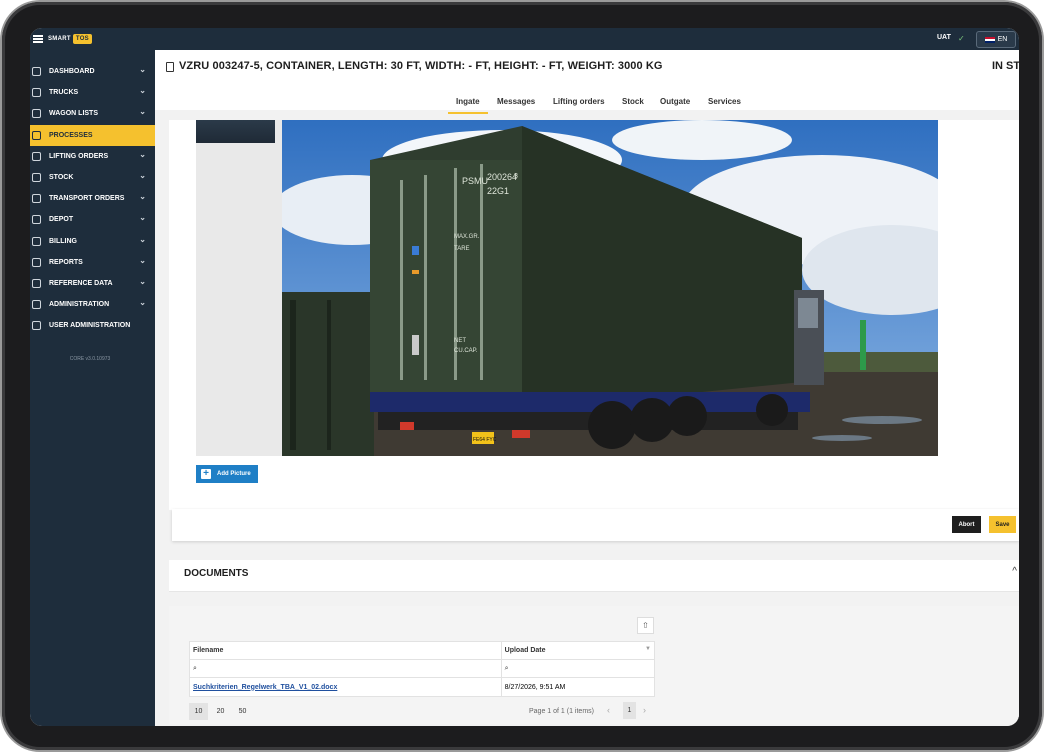 The width and height of the screenshot is (1044, 752). I want to click on tab-stock: Stock, so click(633, 101).